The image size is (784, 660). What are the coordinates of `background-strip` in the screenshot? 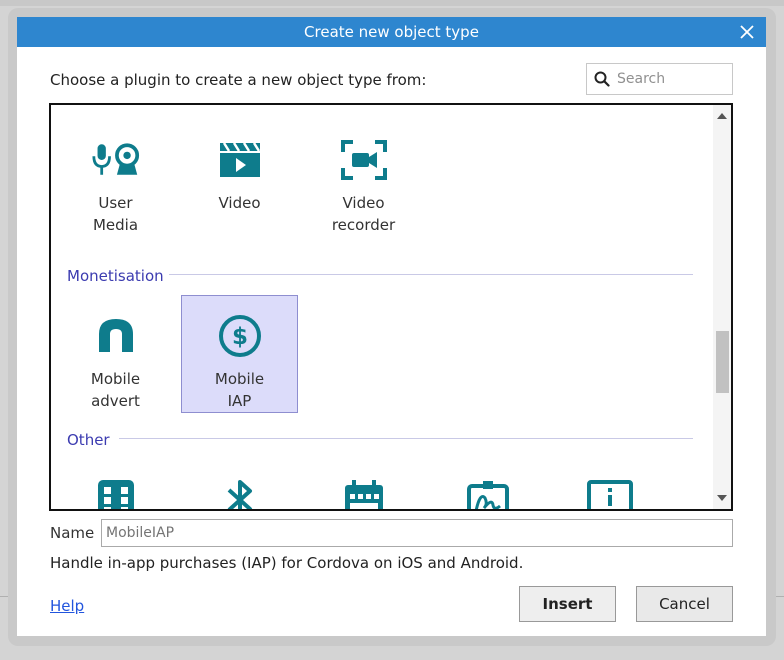 It's located at (392, 3).